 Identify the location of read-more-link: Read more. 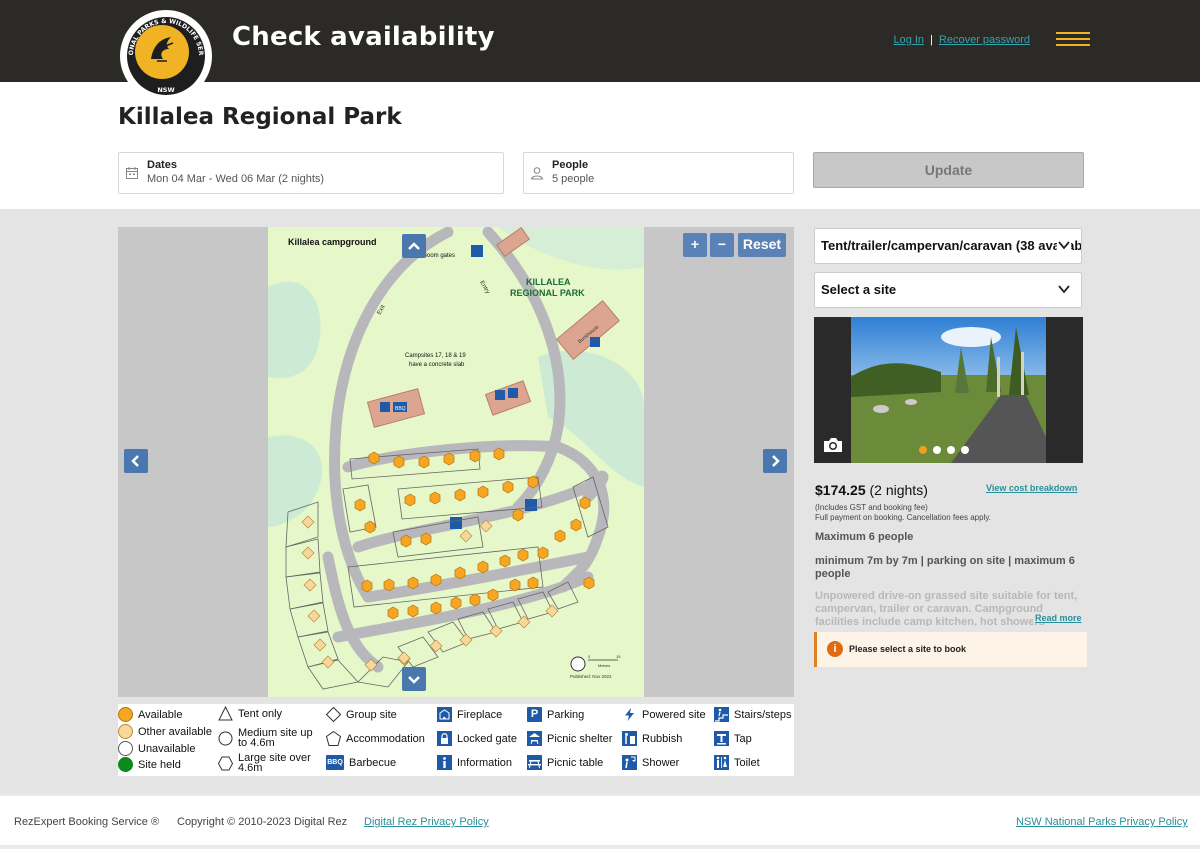
(1057, 618).